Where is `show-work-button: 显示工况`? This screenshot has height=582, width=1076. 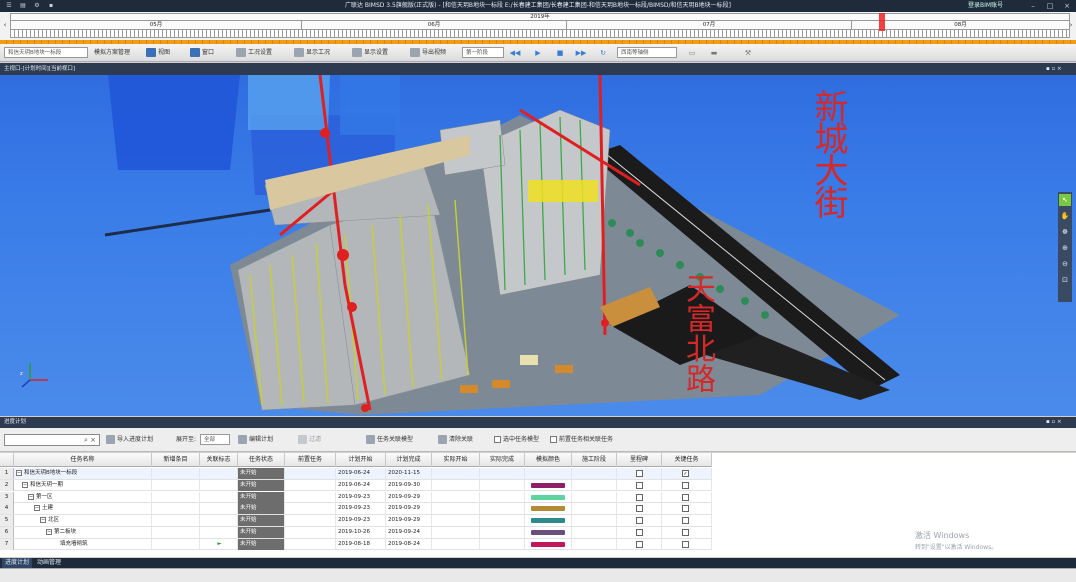 show-work-button: 显示工况 is located at coordinates (312, 53).